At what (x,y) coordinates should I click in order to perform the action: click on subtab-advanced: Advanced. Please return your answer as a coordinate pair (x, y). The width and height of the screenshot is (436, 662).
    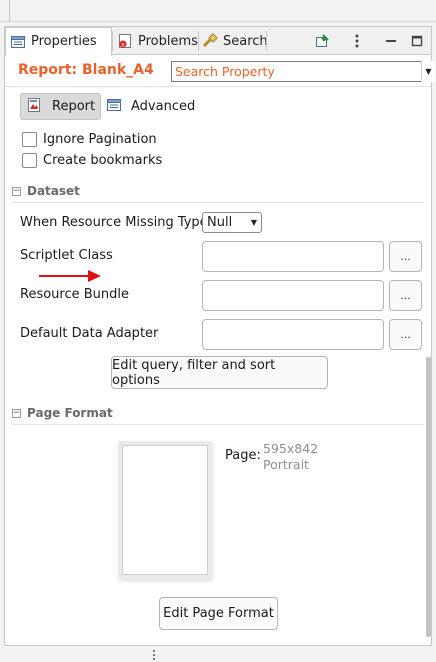
    Looking at the image, I should click on (150, 106).